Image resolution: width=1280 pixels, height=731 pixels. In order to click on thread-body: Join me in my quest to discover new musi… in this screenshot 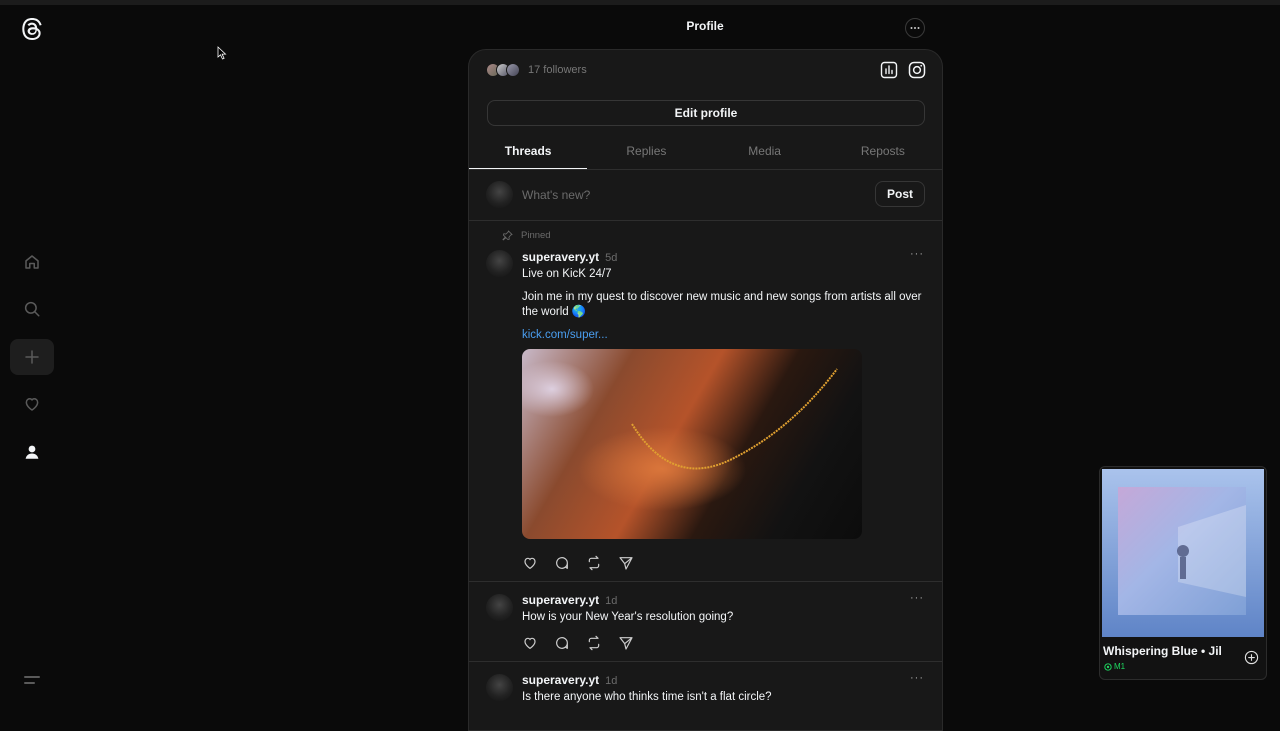, I will do `click(722, 304)`.